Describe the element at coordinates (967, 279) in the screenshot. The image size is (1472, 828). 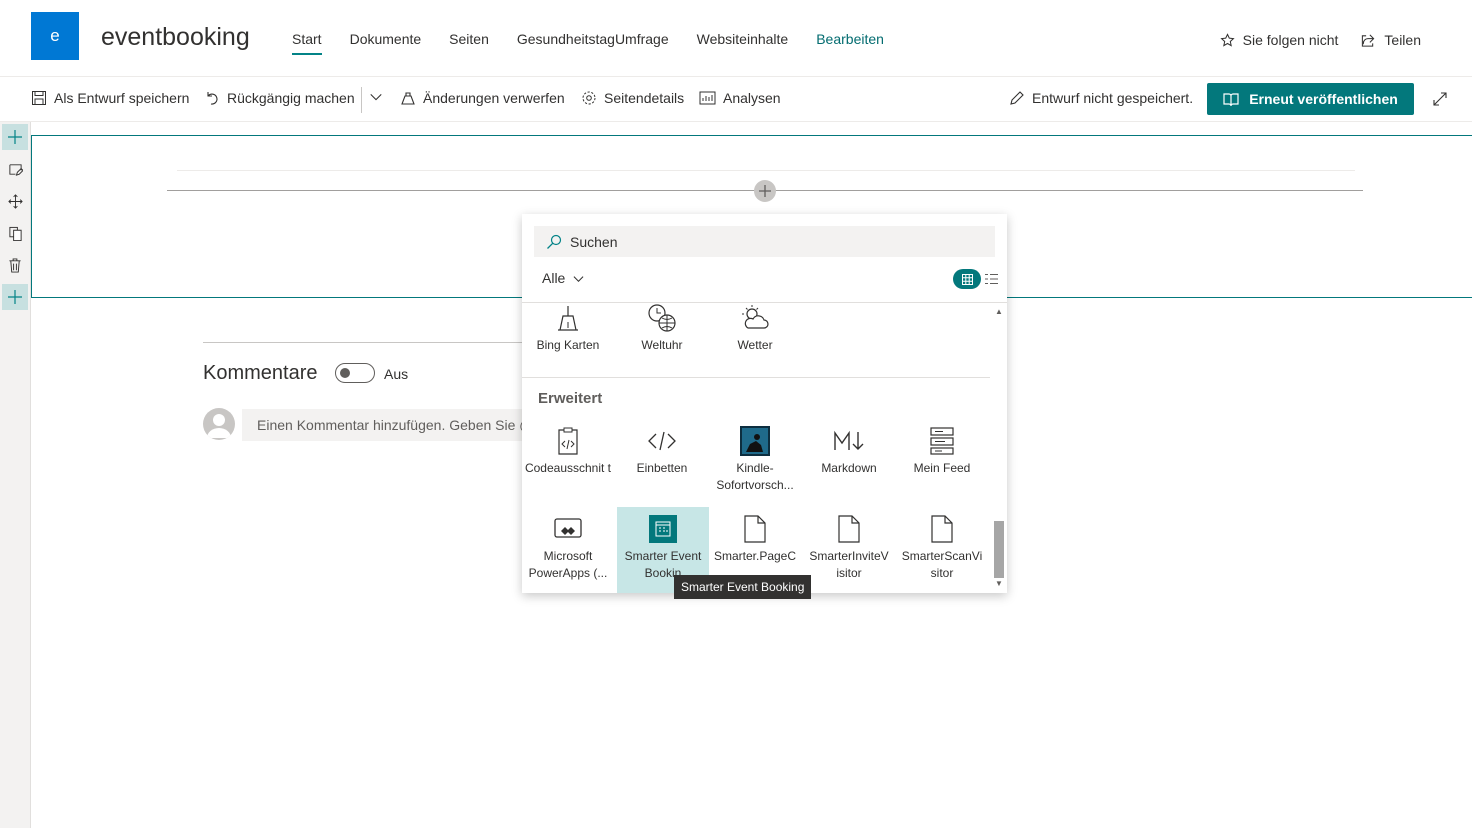
I see `grid-view-button` at that location.